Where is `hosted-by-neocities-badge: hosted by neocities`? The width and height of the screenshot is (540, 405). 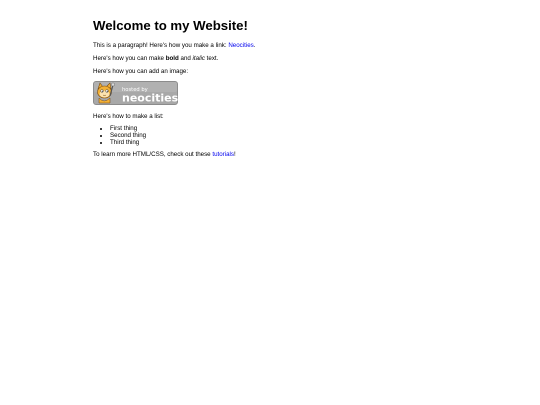 hosted-by-neocities-badge: hosted by neocities is located at coordinates (135, 93).